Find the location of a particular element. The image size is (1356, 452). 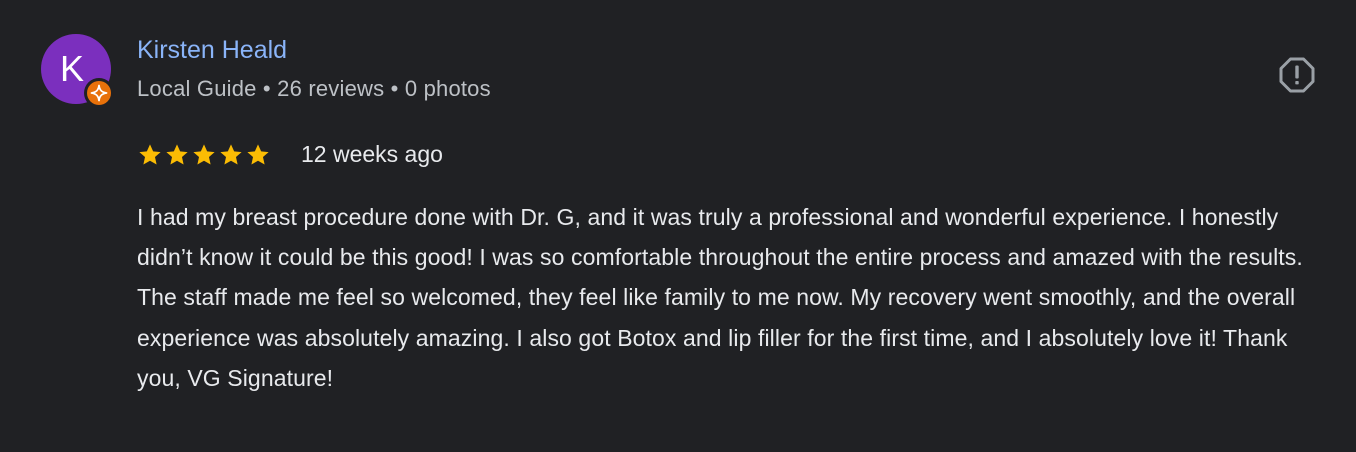

review-time: 12 weeks ago is located at coordinates (372, 154).